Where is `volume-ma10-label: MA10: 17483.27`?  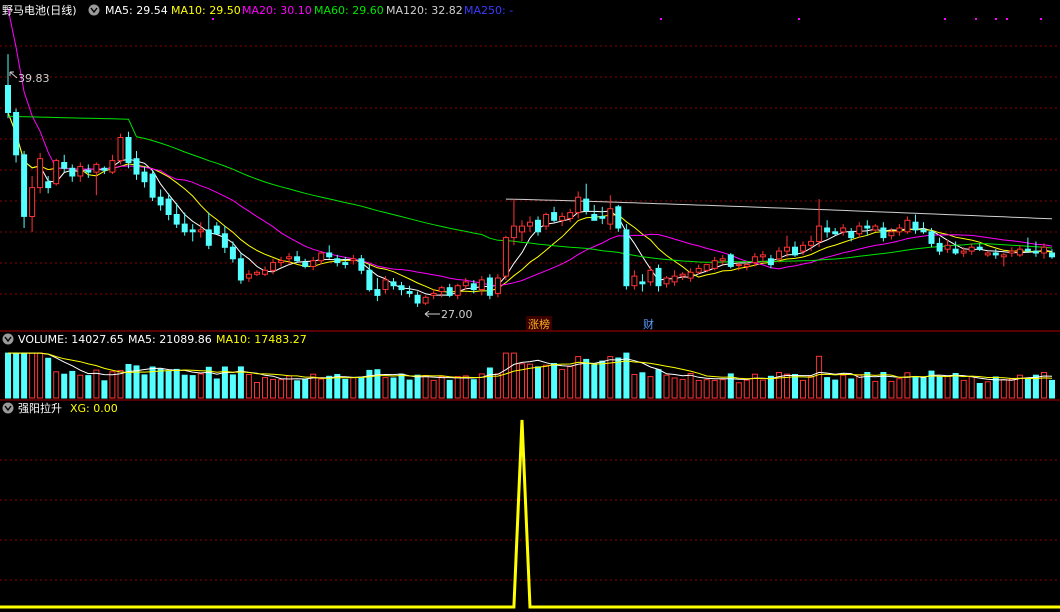 volume-ma10-label: MA10: 17483.27 is located at coordinates (261, 339).